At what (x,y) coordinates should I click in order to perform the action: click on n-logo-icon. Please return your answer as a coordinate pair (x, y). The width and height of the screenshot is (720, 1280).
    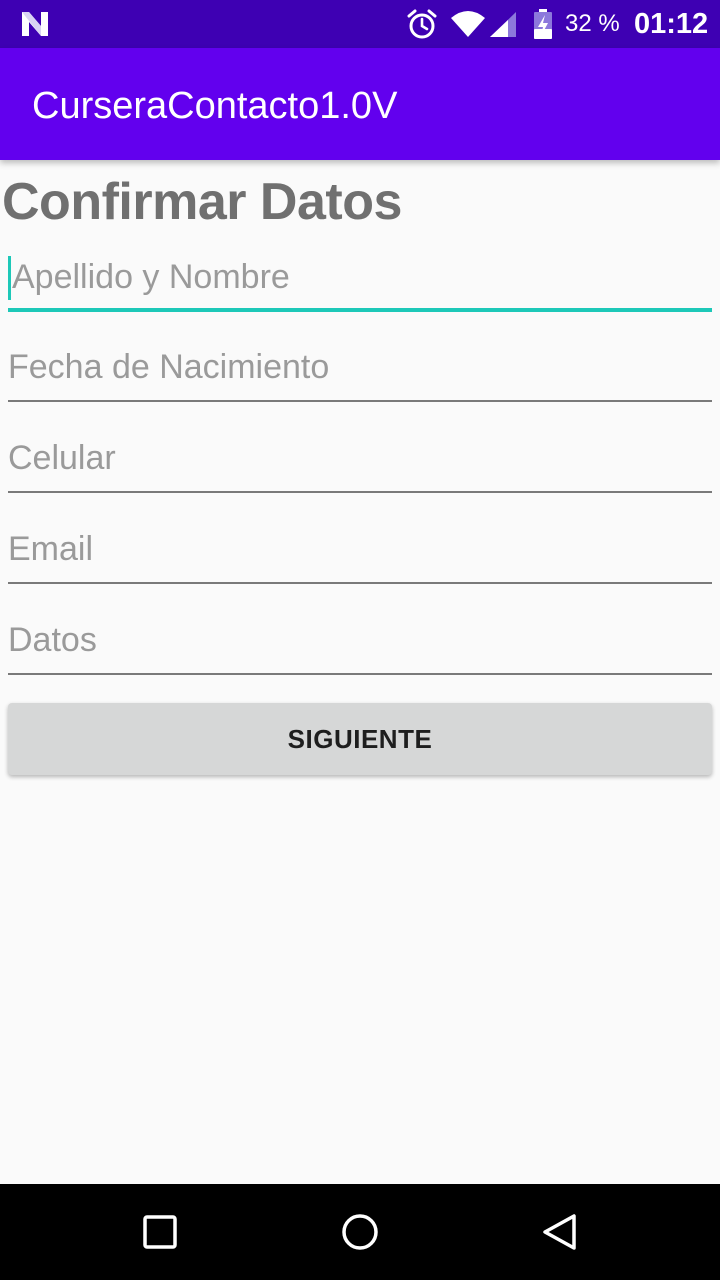
    Looking at the image, I should click on (35, 24).